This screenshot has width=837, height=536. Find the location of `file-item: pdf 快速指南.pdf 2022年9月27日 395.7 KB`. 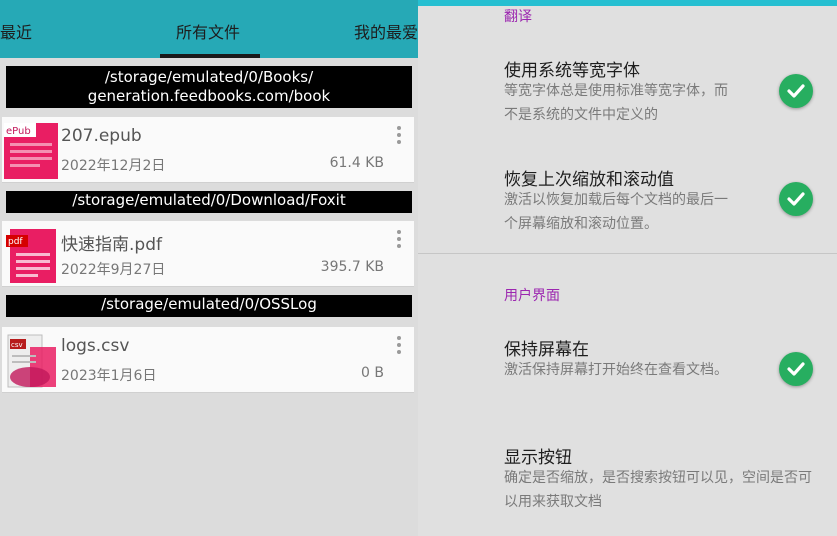

file-item: pdf 快速指南.pdf 2022年9月27日 395.7 KB is located at coordinates (208, 254).